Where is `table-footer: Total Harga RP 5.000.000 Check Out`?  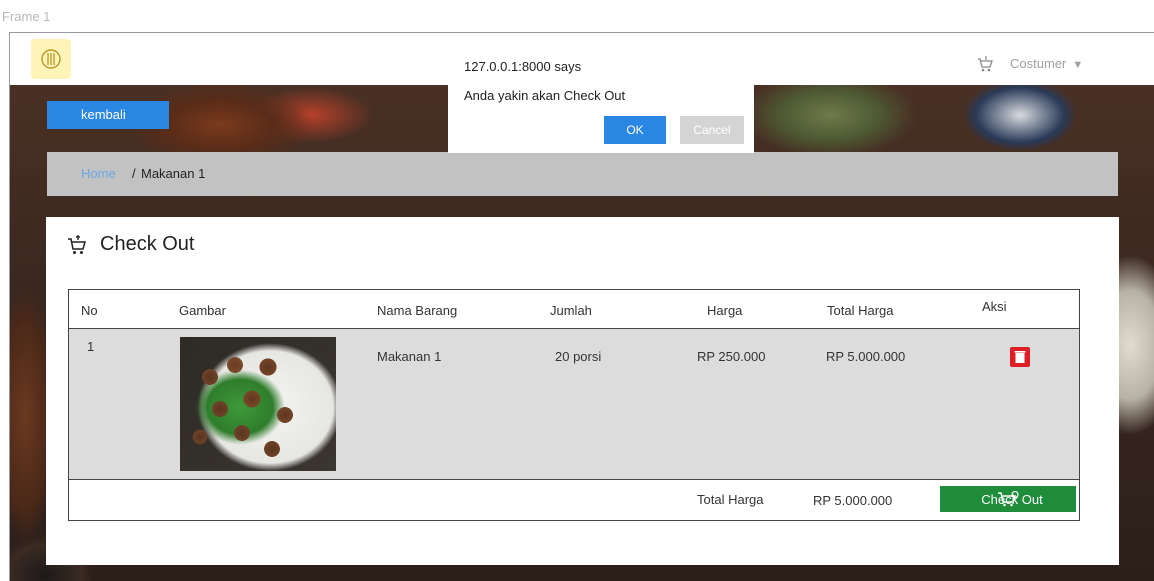 table-footer: Total Harga RP 5.000.000 Check Out is located at coordinates (574, 500).